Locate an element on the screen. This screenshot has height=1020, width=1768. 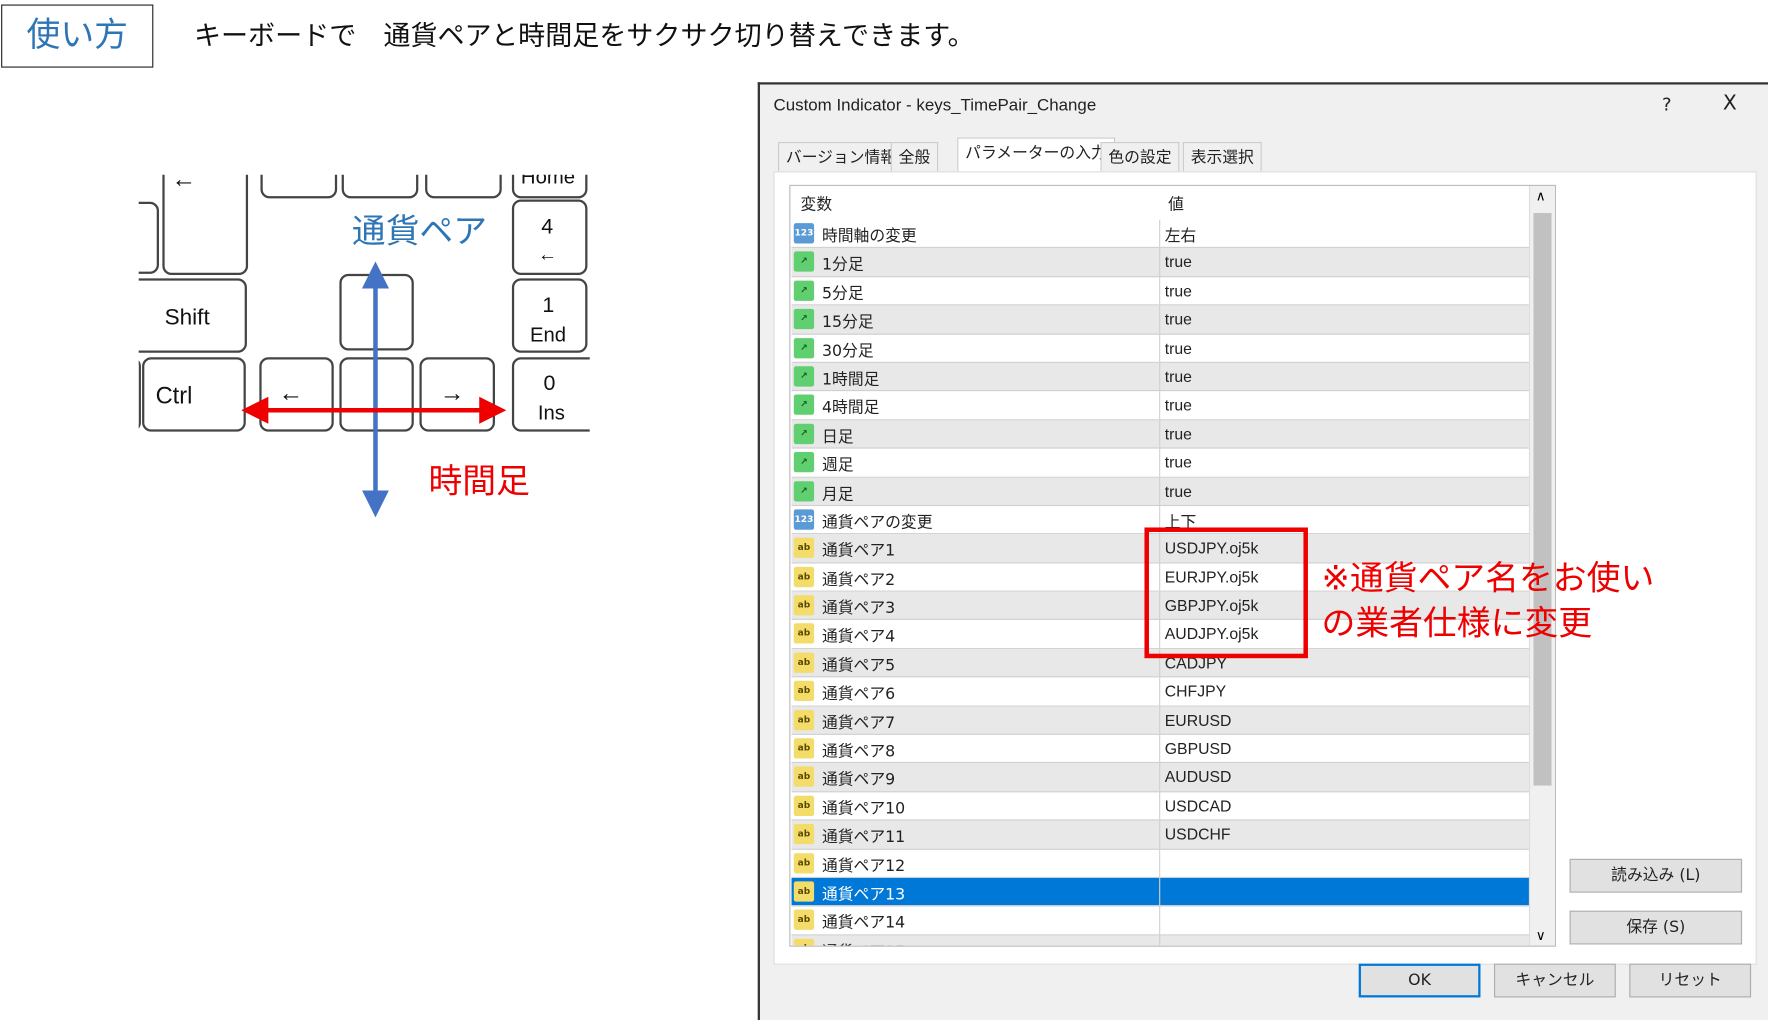
table-row: ↗ 15分足 true is located at coordinates (1160, 320).